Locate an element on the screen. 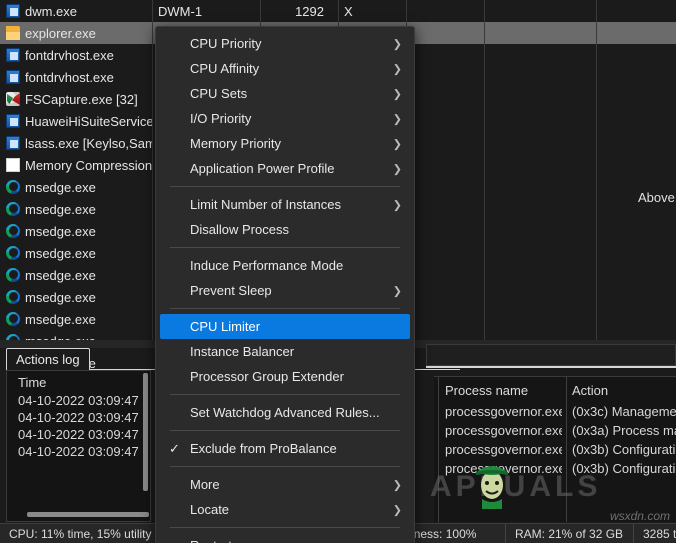  menu-item-label: Induce Performance Mode is located at coordinates (267, 265).